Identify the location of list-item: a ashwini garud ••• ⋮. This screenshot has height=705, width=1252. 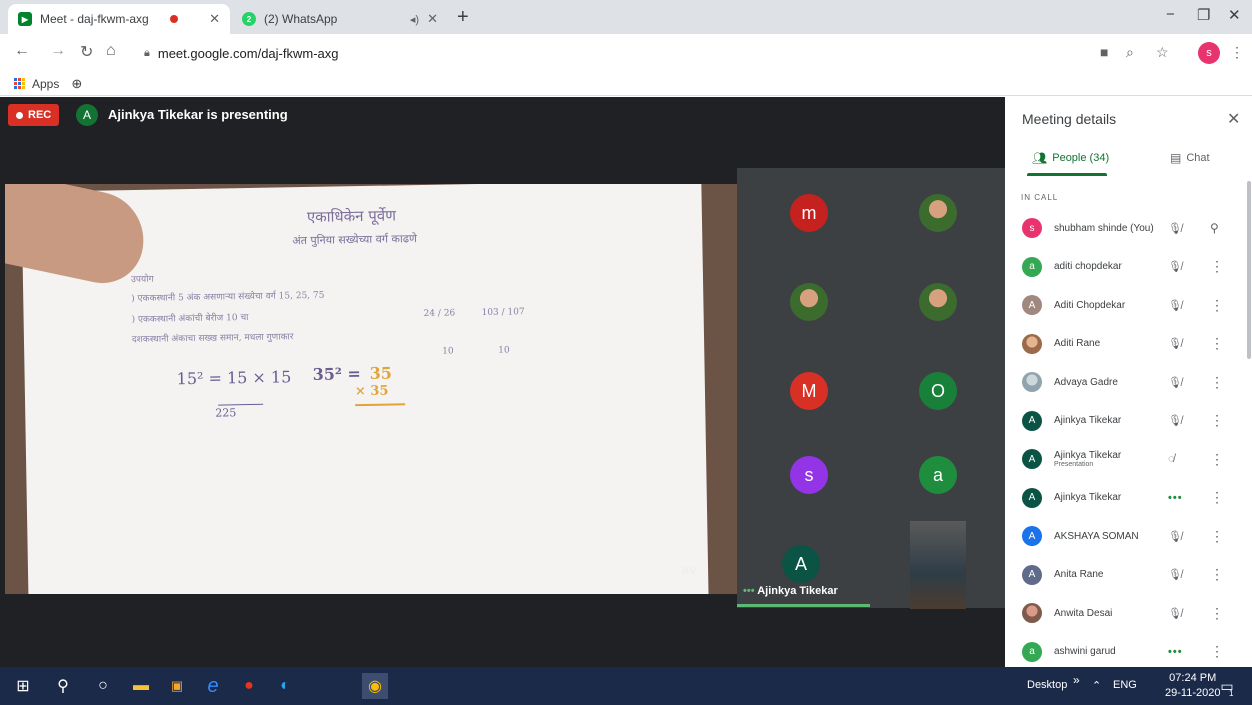
(1125, 652).